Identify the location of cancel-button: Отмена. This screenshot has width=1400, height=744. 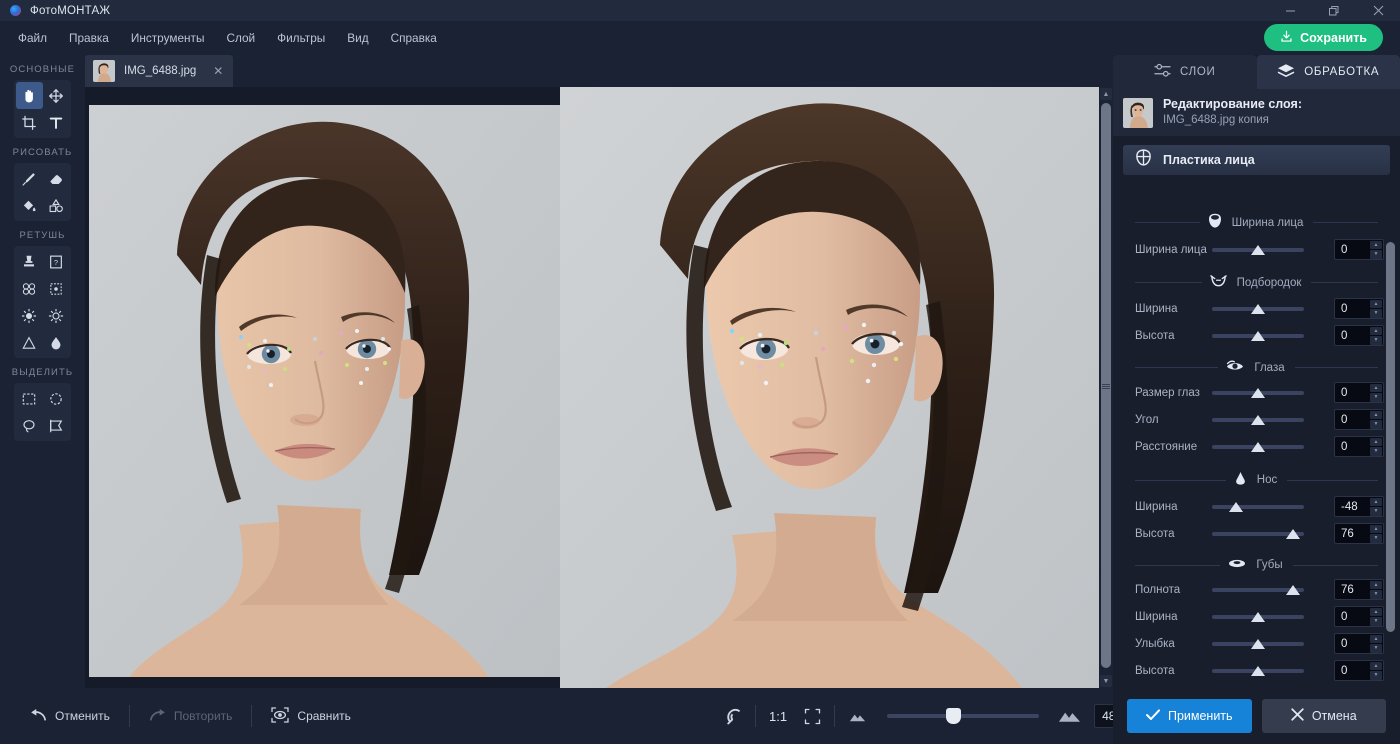
(1323, 716).